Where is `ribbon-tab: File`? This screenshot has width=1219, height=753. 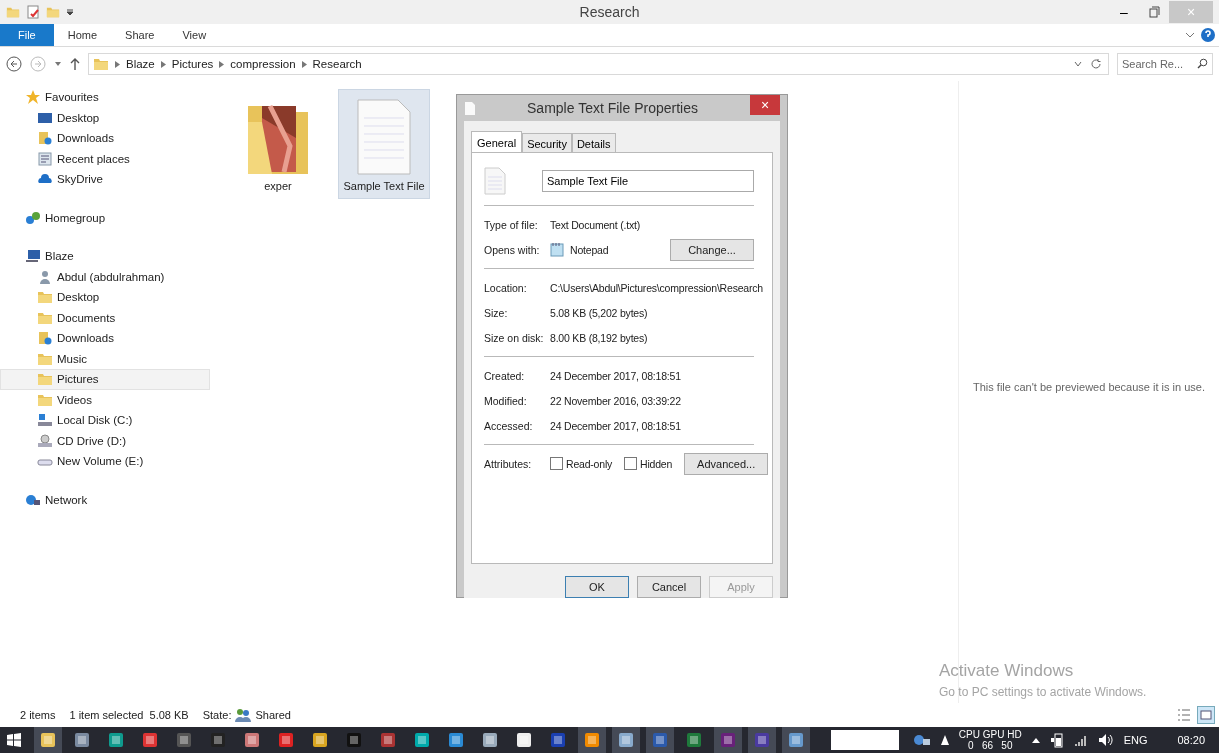
ribbon-tab: File is located at coordinates (27, 35).